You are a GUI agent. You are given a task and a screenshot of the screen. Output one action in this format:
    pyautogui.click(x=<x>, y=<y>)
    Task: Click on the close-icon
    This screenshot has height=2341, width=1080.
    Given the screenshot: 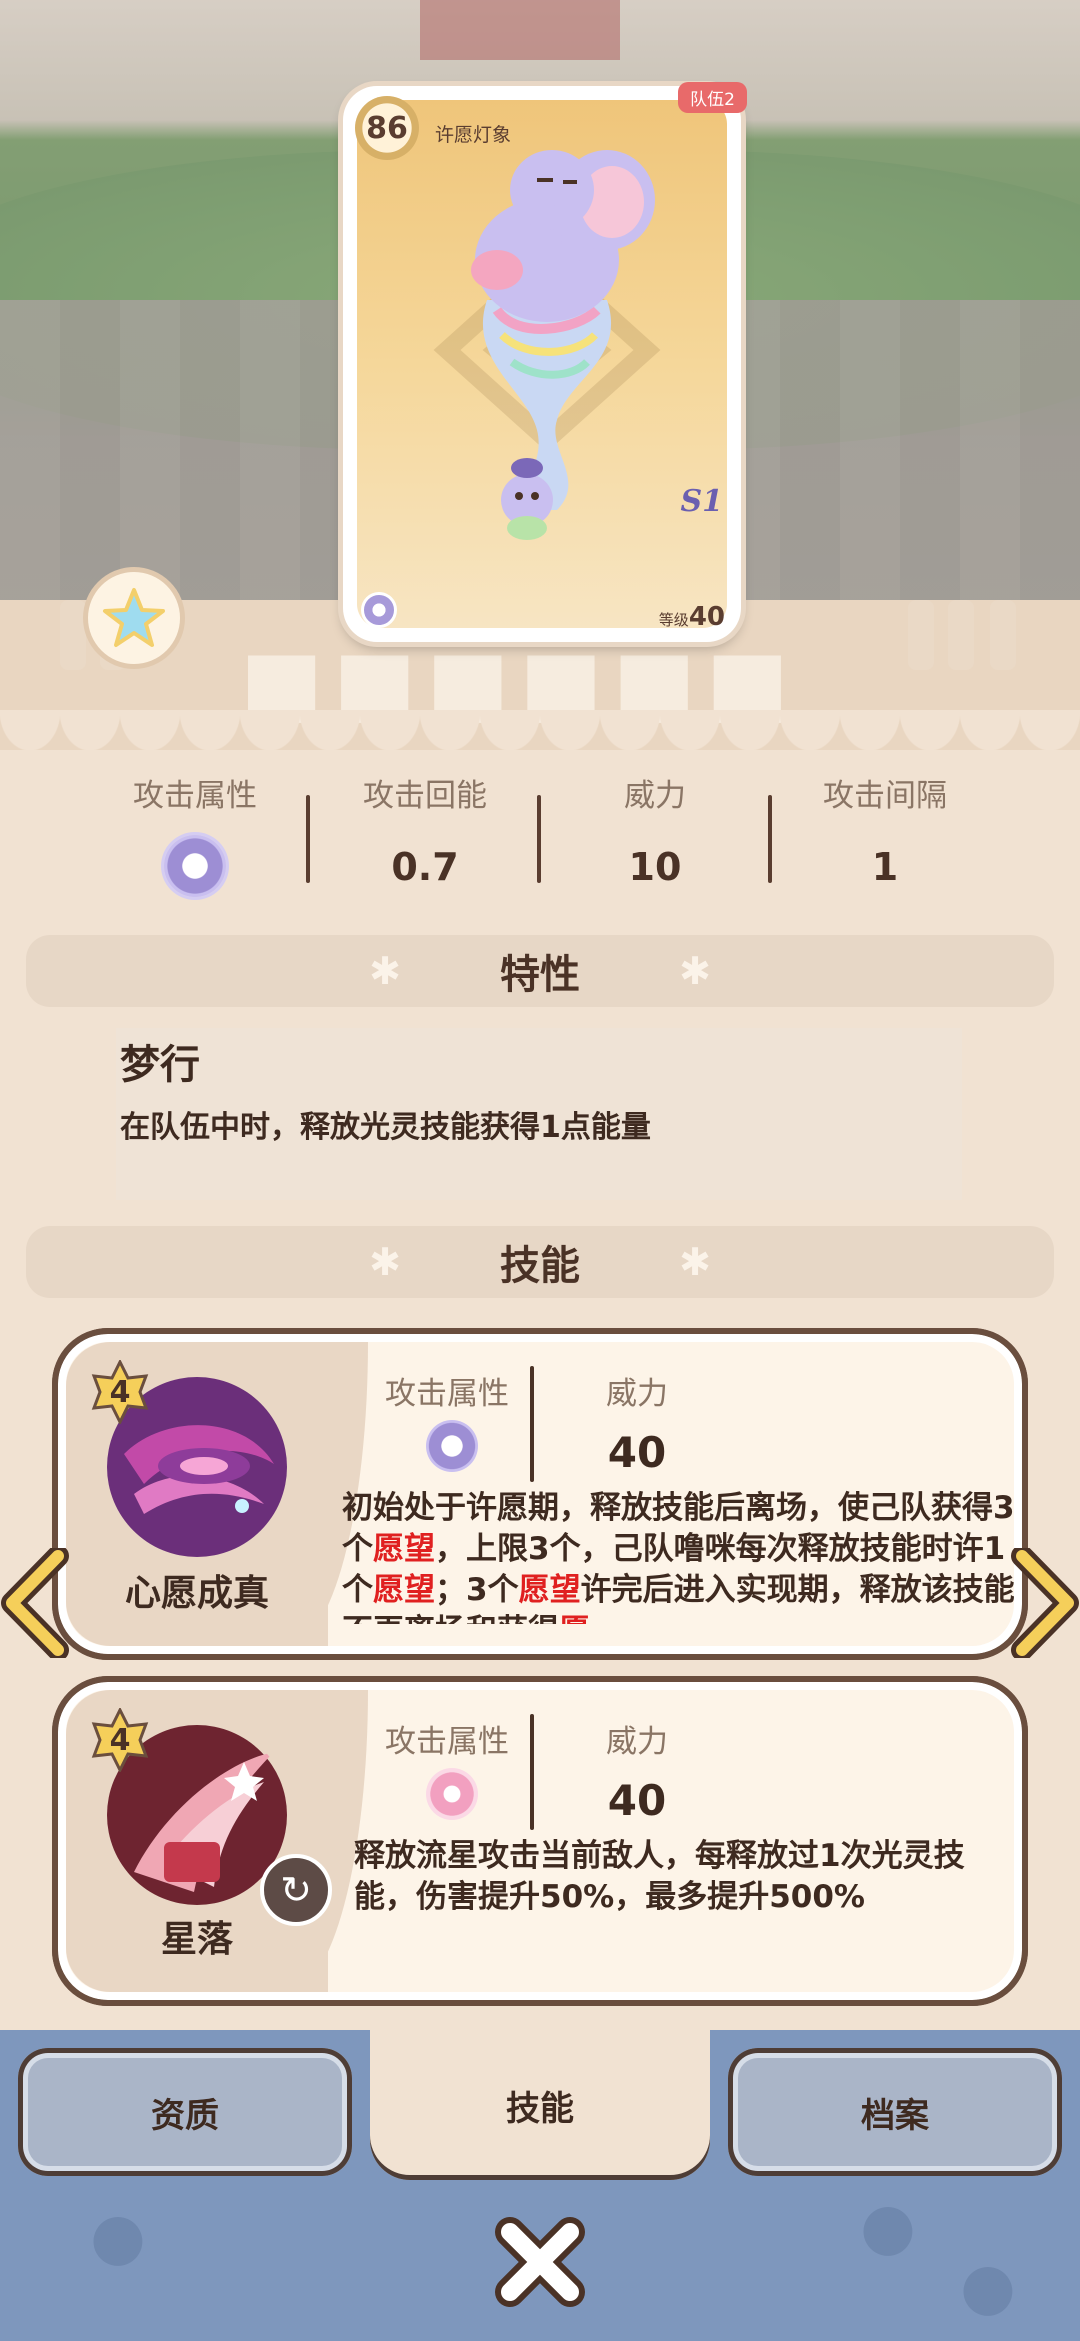 What is the action you would take?
    pyautogui.click(x=540, y=2262)
    